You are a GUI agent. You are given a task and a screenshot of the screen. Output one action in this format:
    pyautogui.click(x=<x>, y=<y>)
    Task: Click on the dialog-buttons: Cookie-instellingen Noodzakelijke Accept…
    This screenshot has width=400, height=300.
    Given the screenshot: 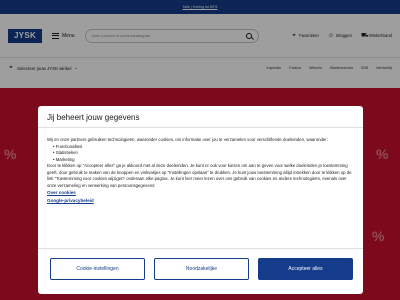 What is the action you would take?
    pyautogui.click(x=201, y=269)
    